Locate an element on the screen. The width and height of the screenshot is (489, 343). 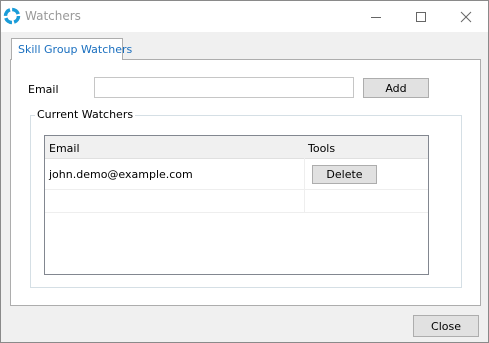
column-header-tools: Tools is located at coordinates (321, 148).